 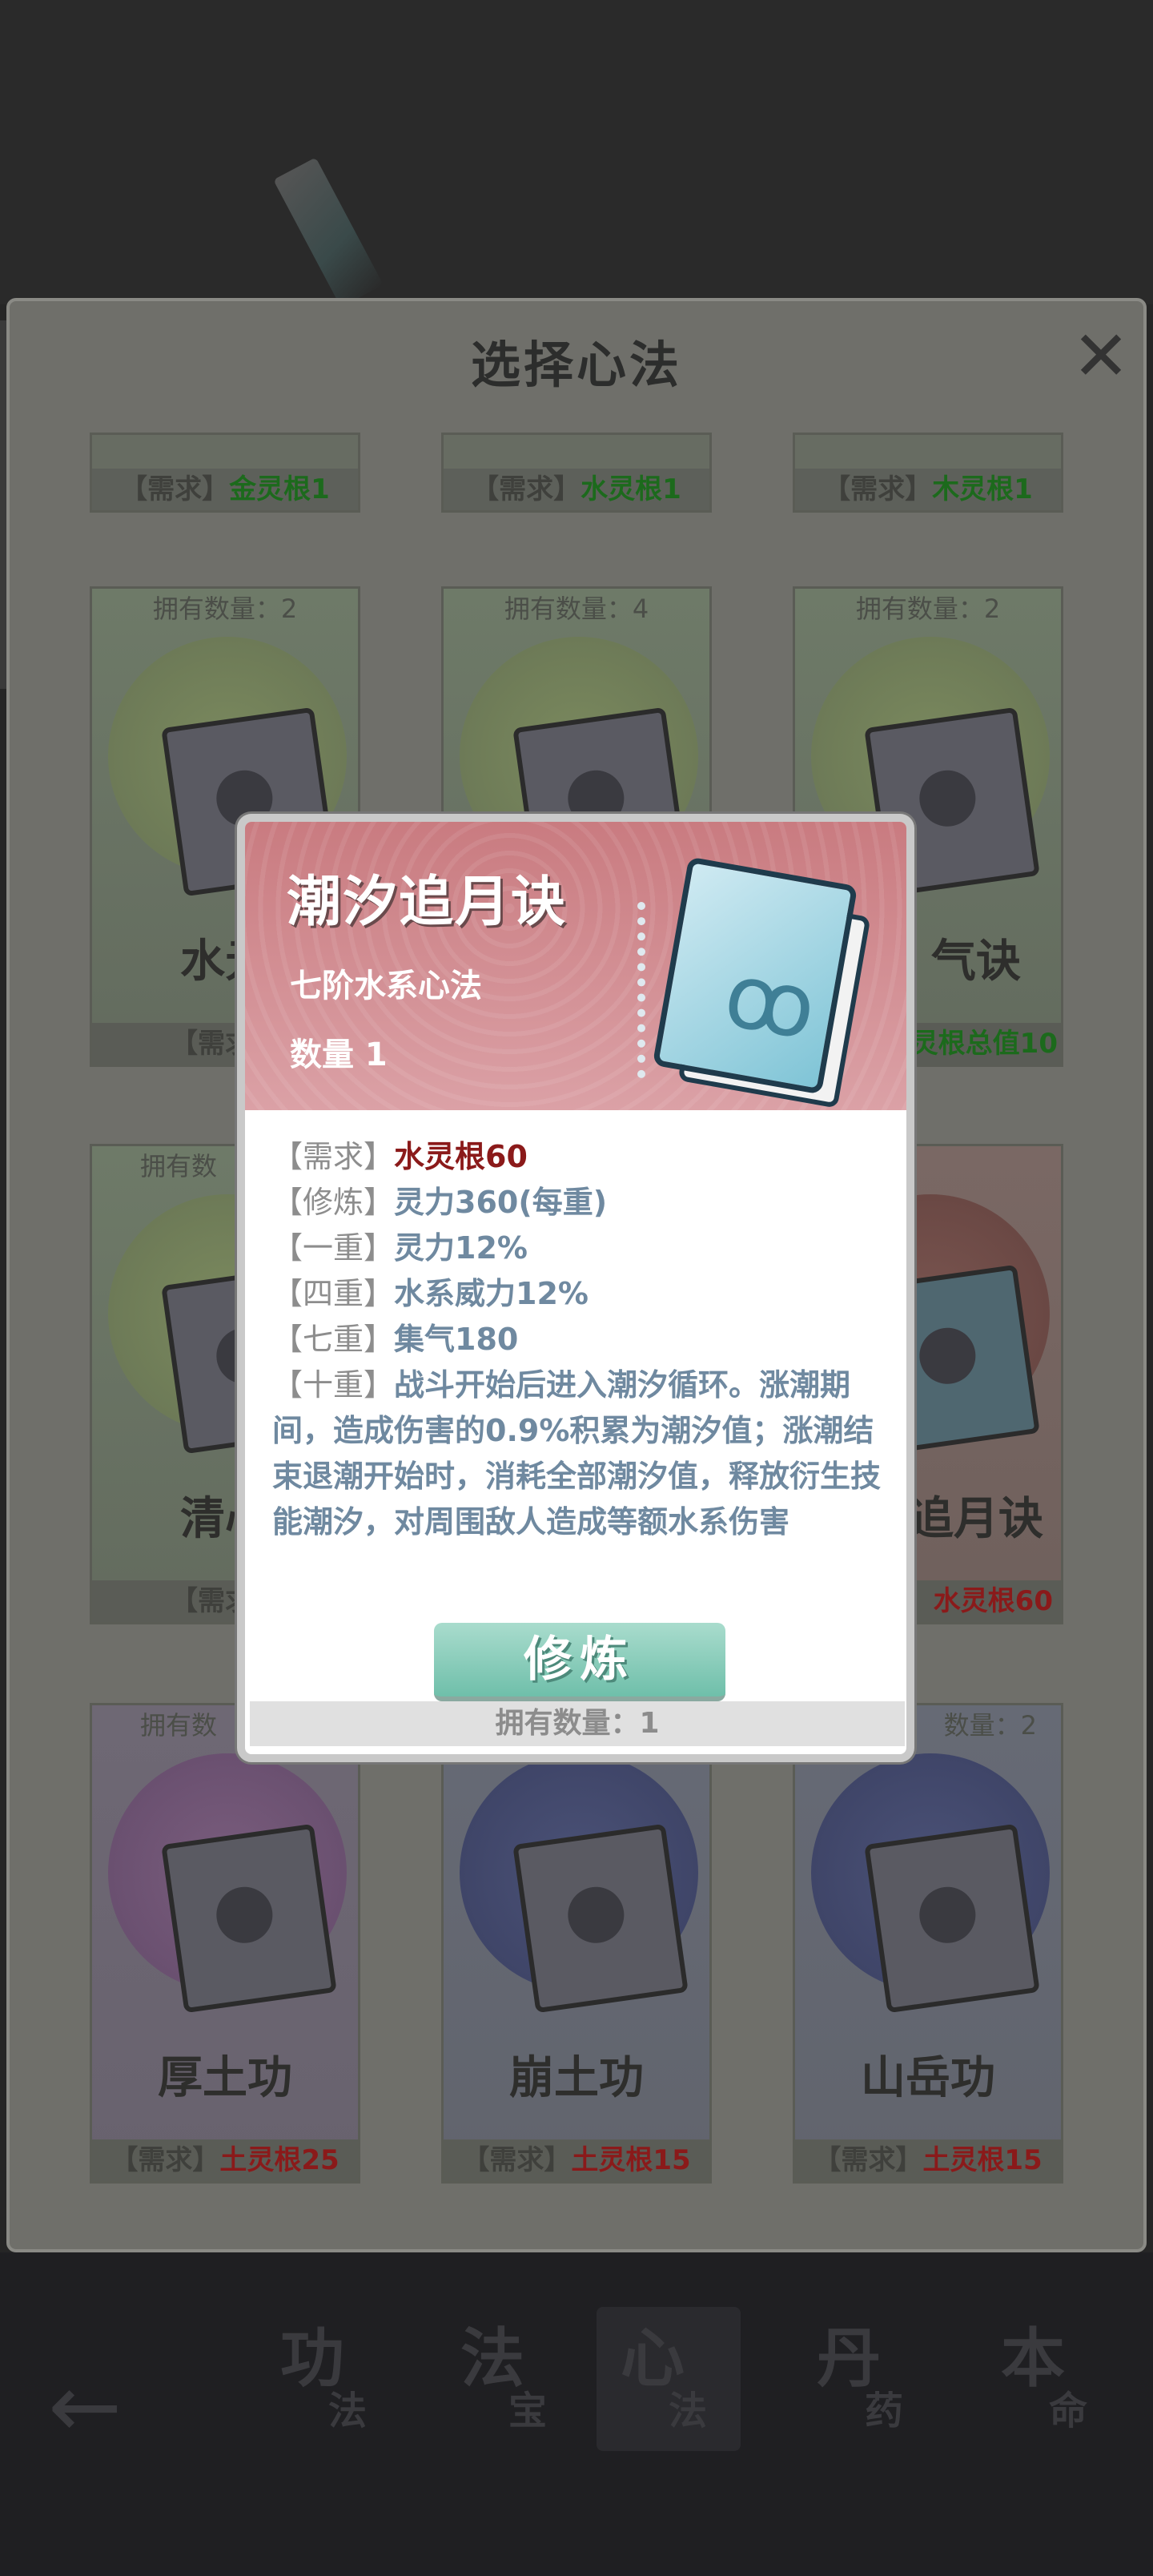 What do you see at coordinates (1049, 2379) in the screenshot?
I see `tab-benming: 本命` at bounding box center [1049, 2379].